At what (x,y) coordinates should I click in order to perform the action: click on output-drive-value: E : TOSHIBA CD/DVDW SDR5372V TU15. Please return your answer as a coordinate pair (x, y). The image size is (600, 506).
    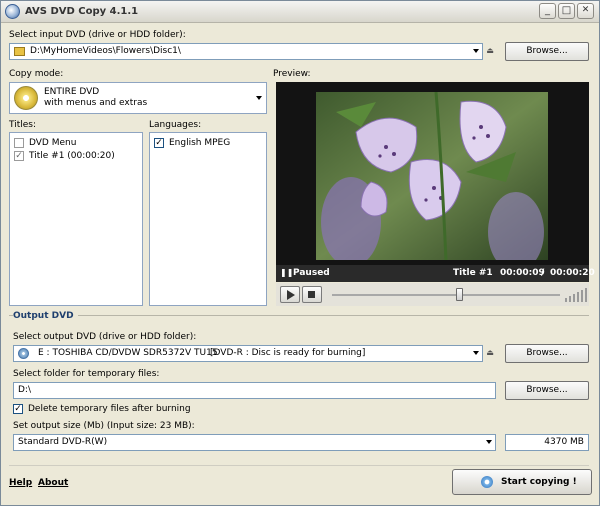
    Looking at the image, I should click on (128, 353).